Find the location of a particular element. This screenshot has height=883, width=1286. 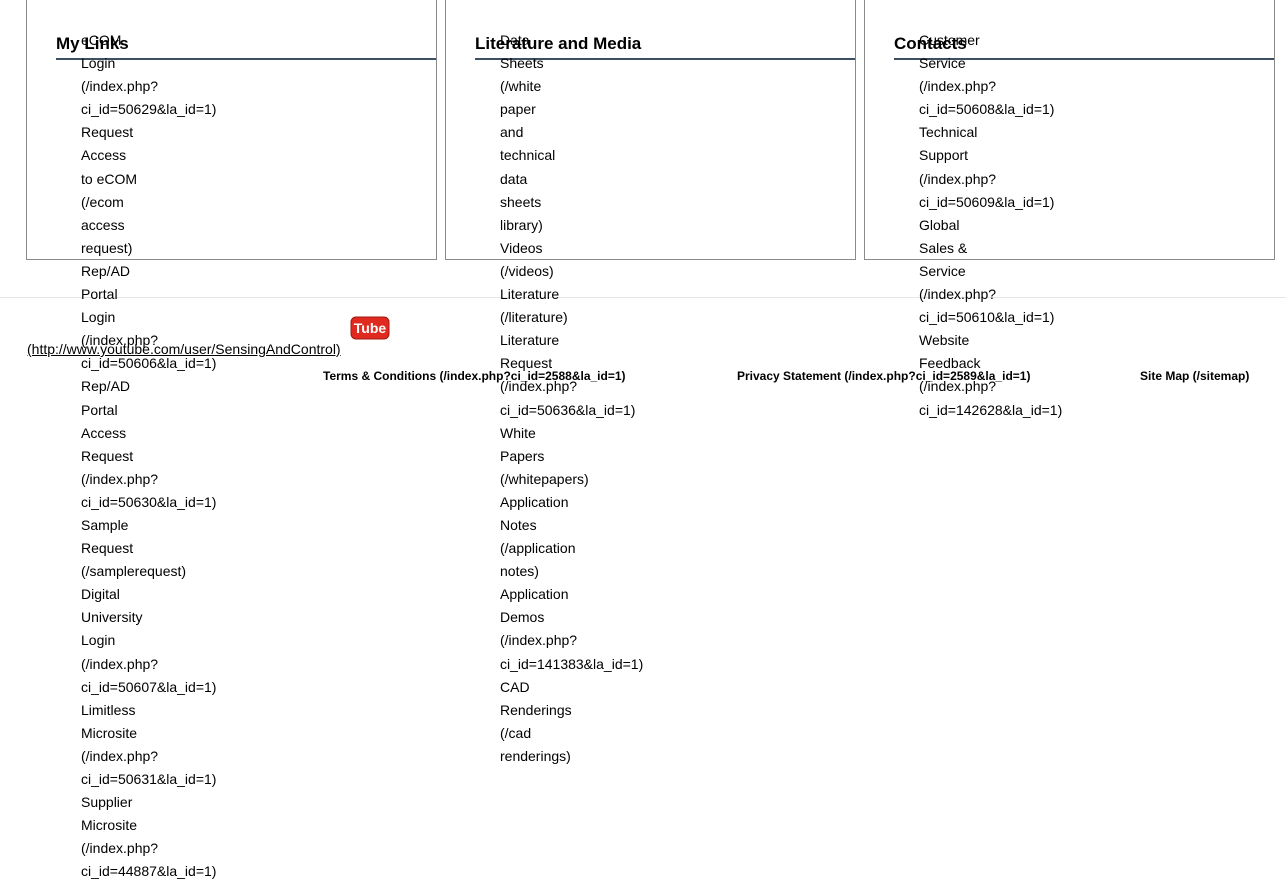

link-literature: Literature (/literature) is located at coordinates (534, 305).